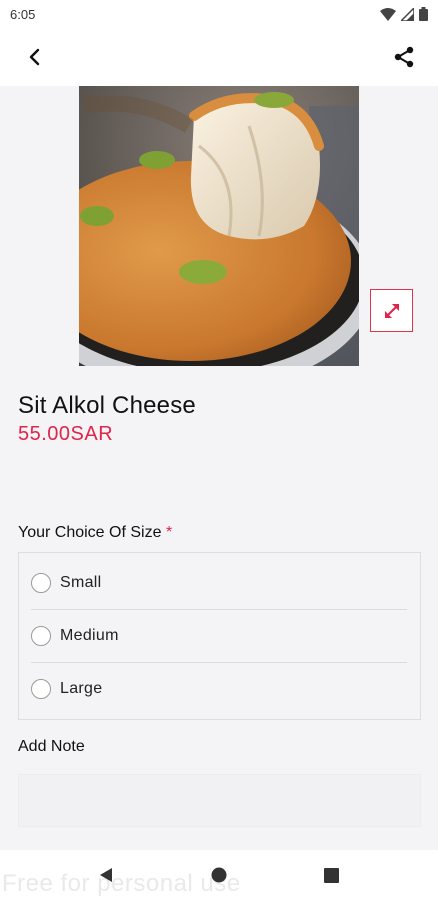  I want to click on size-section-label: Your Choice Of Size, so click(90, 532).